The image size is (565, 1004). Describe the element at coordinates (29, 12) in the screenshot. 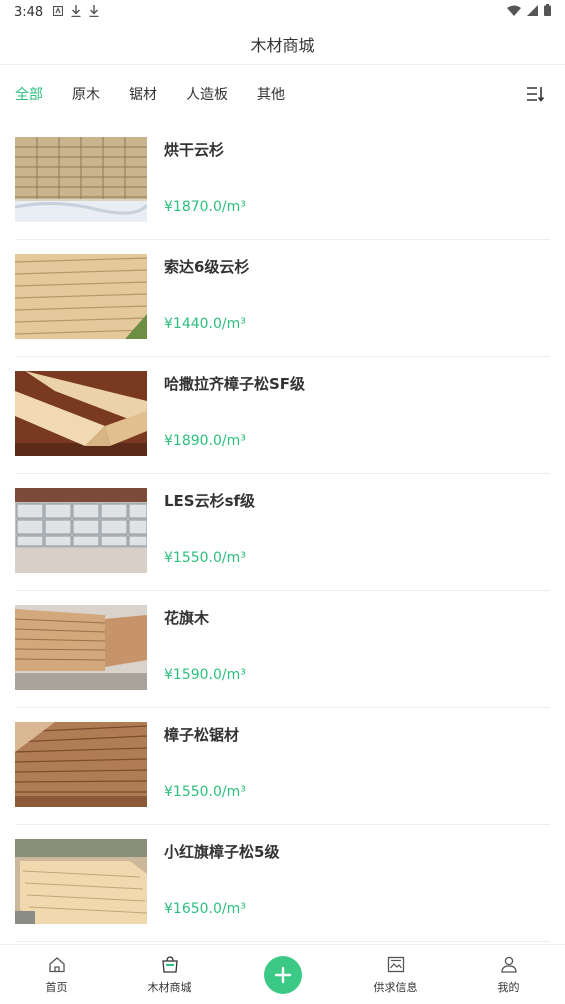

I see `status-time: 3:48` at that location.